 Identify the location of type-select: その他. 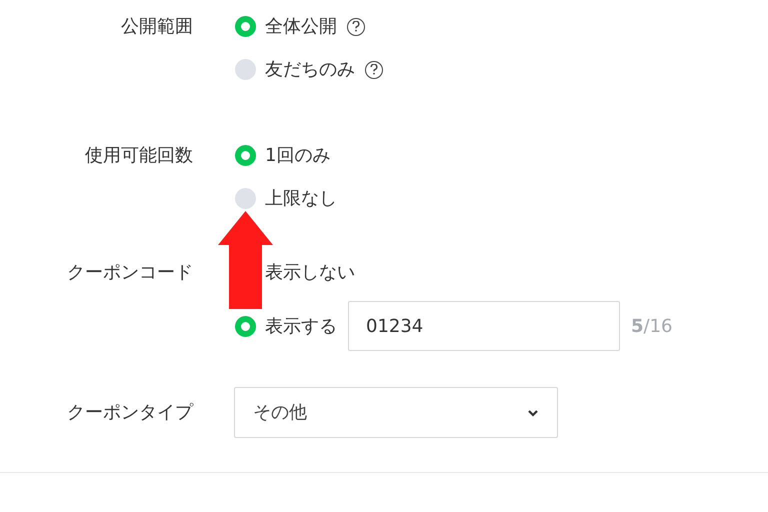
(396, 412).